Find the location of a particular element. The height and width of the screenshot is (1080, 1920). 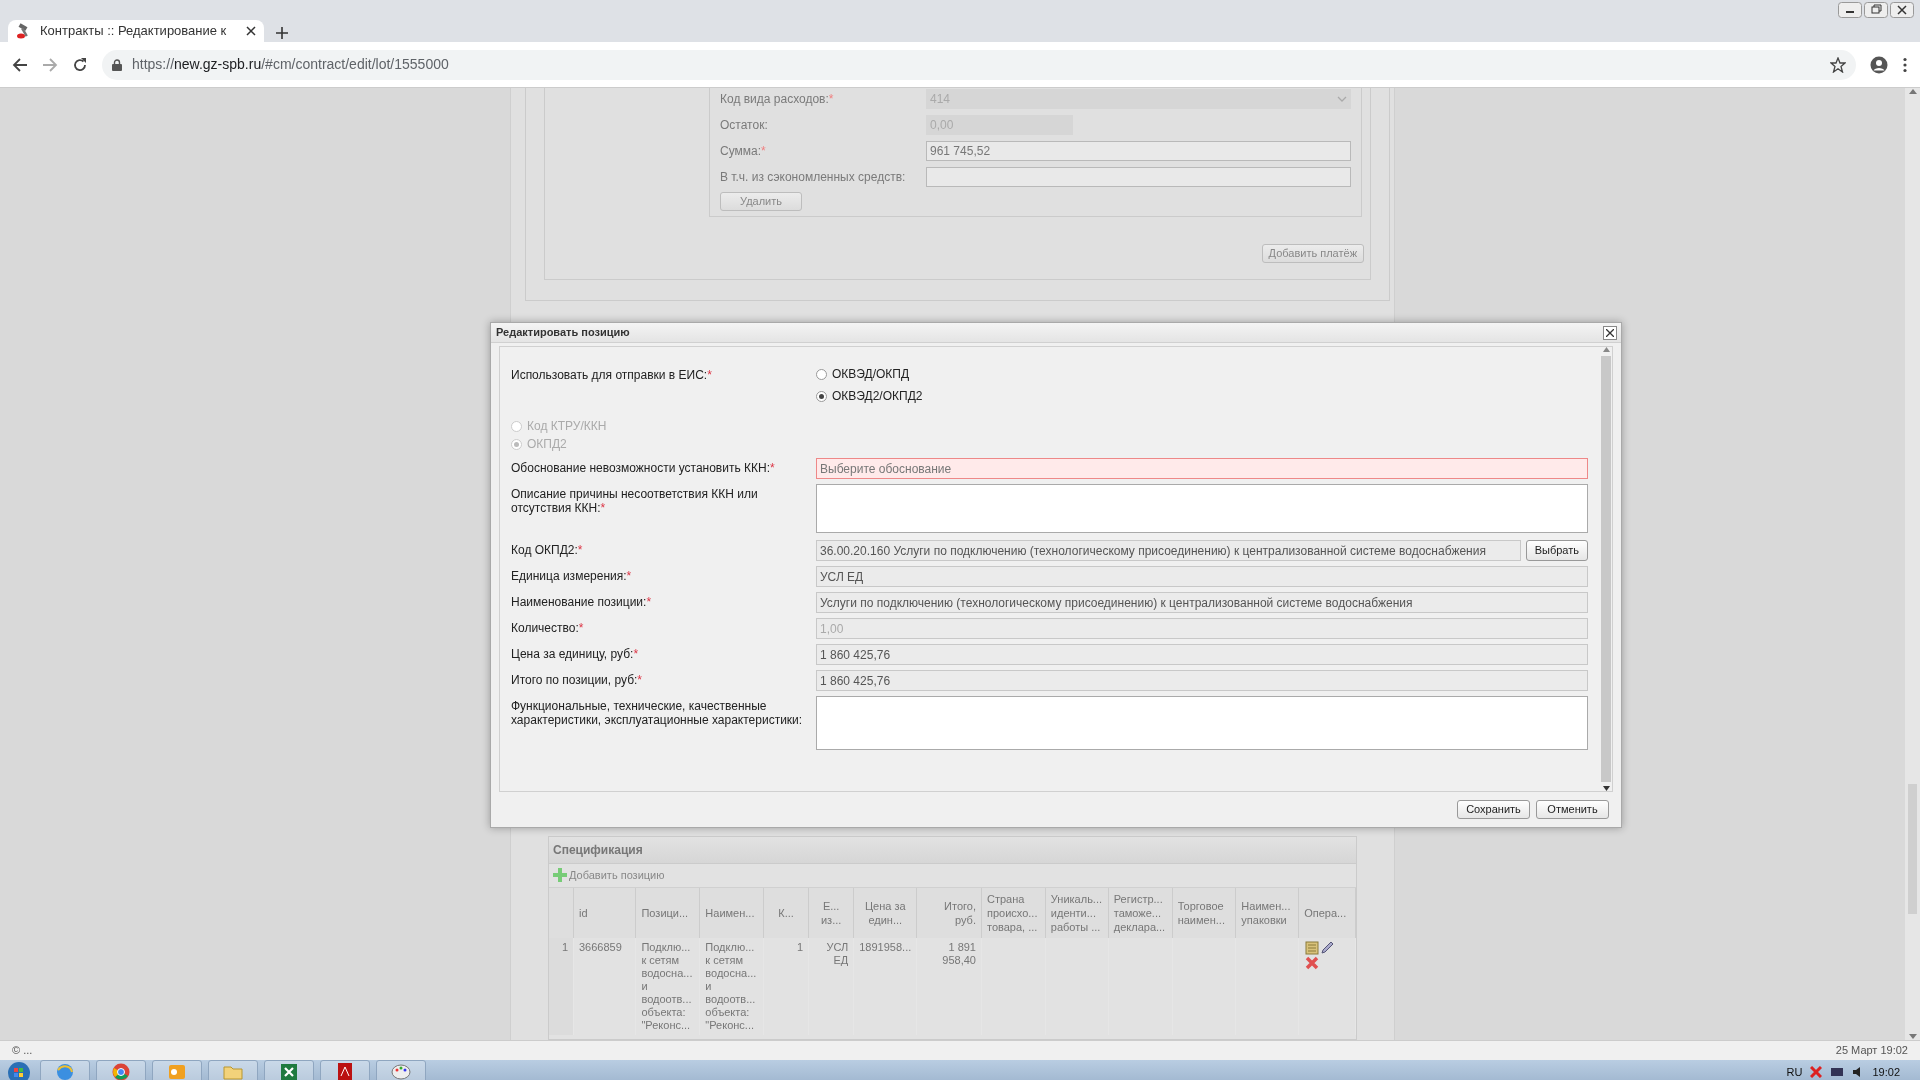

reload-icon is located at coordinates (80, 64).